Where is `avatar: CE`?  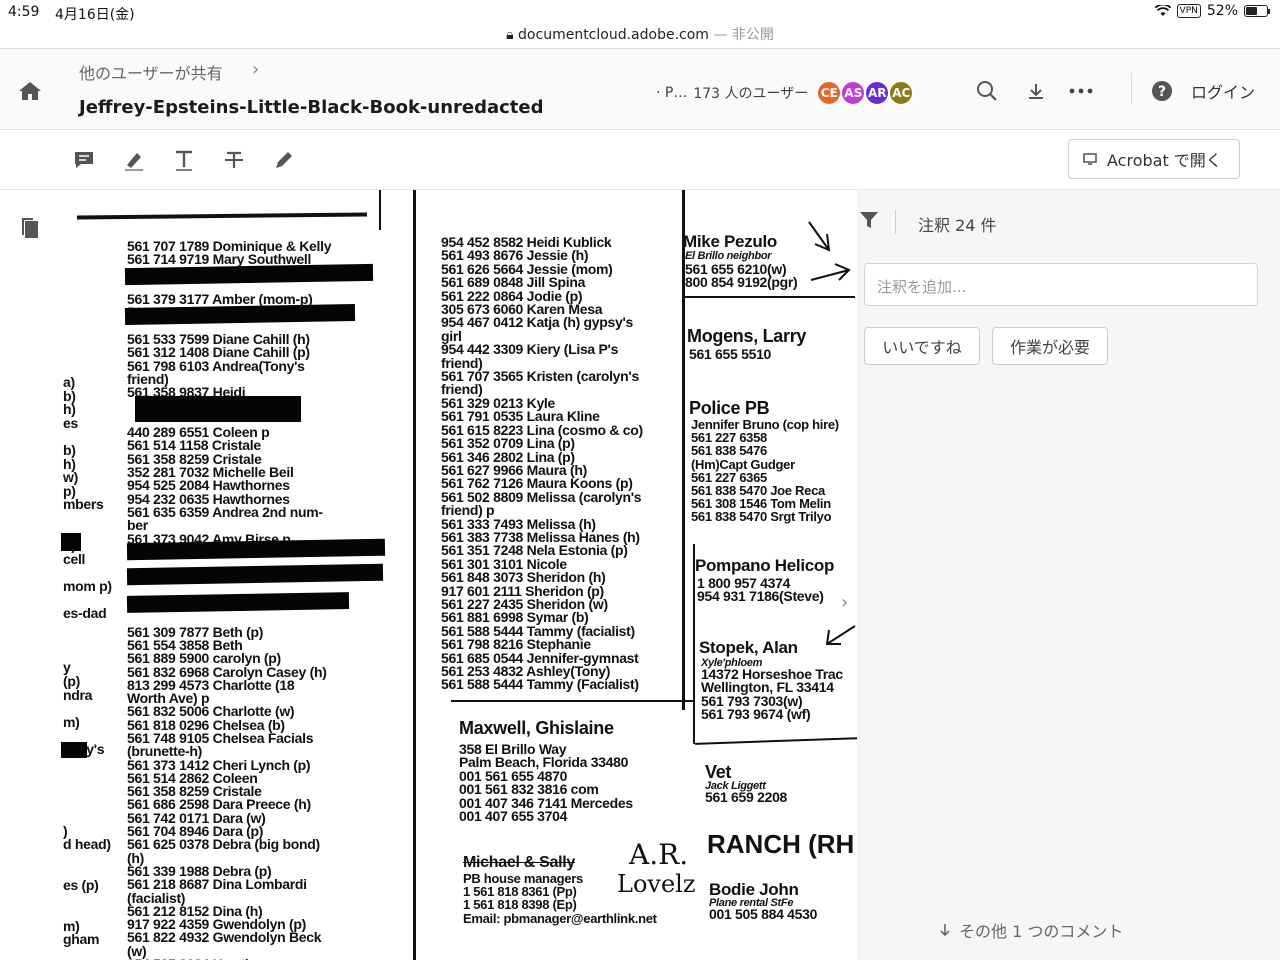
avatar: CE is located at coordinates (829, 93).